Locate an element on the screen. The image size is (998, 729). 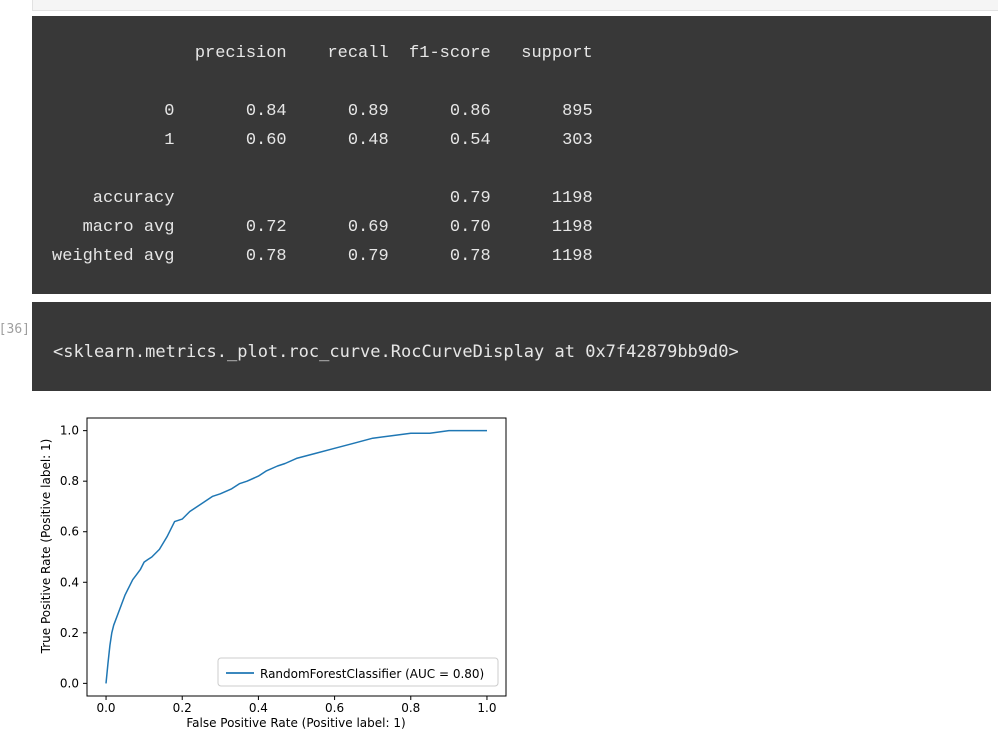
y-tick-label: 0.6 is located at coordinates (69, 532).